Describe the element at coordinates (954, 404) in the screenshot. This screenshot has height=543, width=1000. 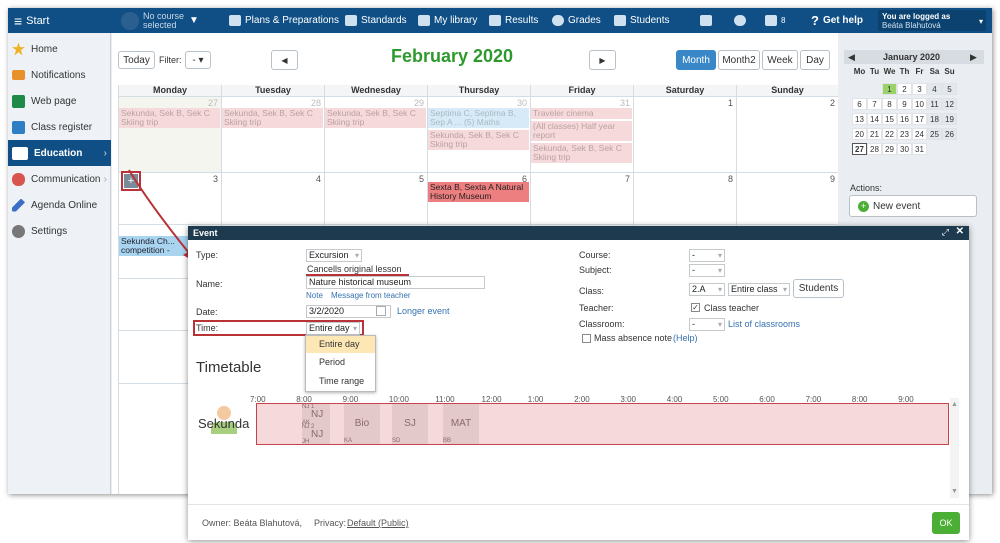
I see `scroll-up-icon: ▲` at that location.